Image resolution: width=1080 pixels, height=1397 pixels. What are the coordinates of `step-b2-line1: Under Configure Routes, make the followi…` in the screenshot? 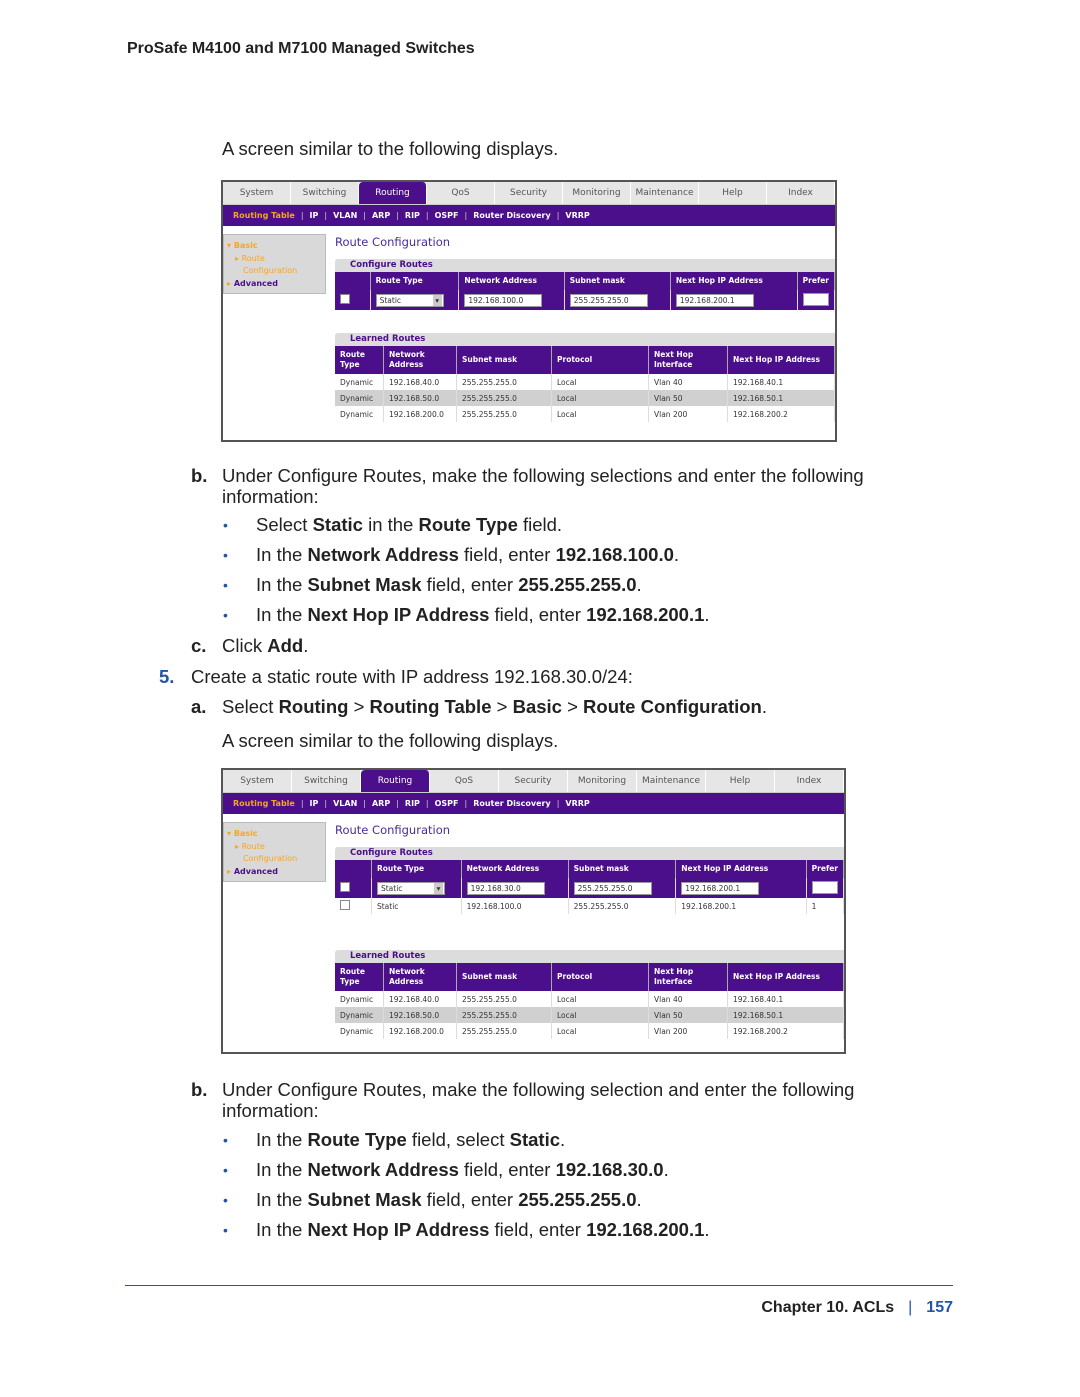 It's located at (538, 1089).